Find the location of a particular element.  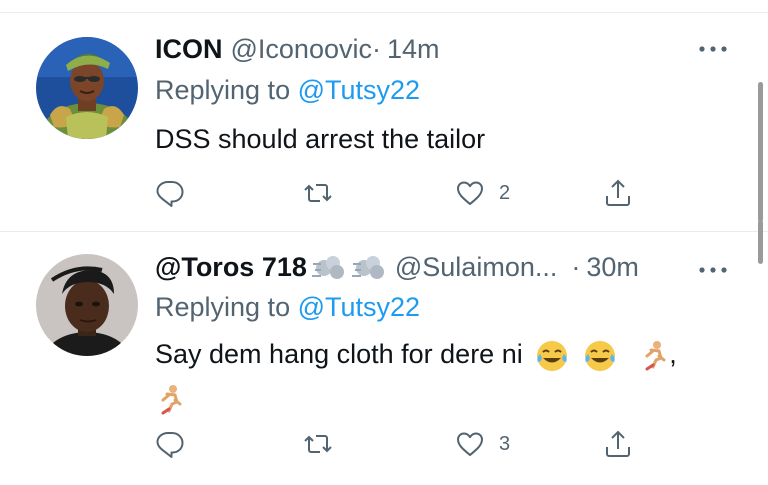

avatar-woman-headwrap-icon is located at coordinates (87, 88).